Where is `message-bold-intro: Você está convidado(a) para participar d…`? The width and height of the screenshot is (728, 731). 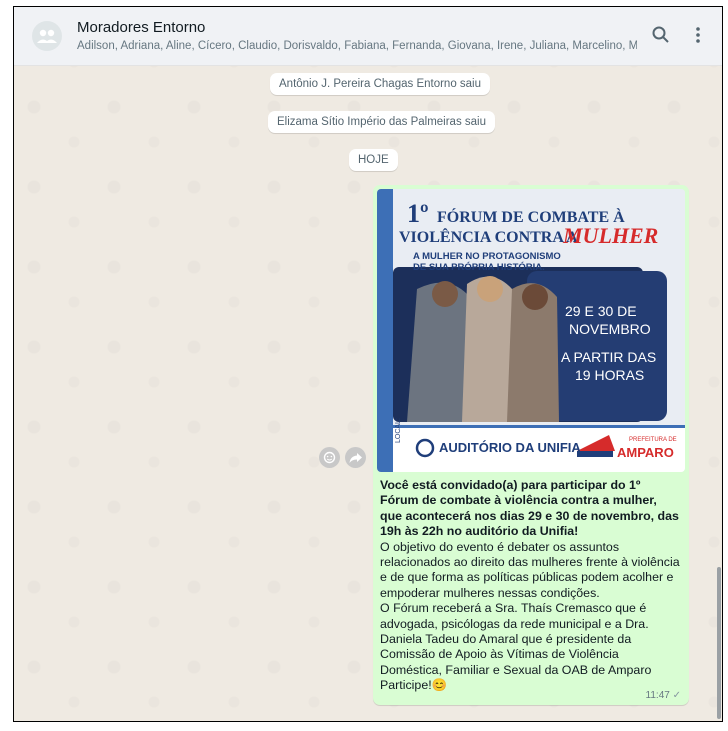
message-bold-intro: Você está convidado(a) para participar d… is located at coordinates (529, 508).